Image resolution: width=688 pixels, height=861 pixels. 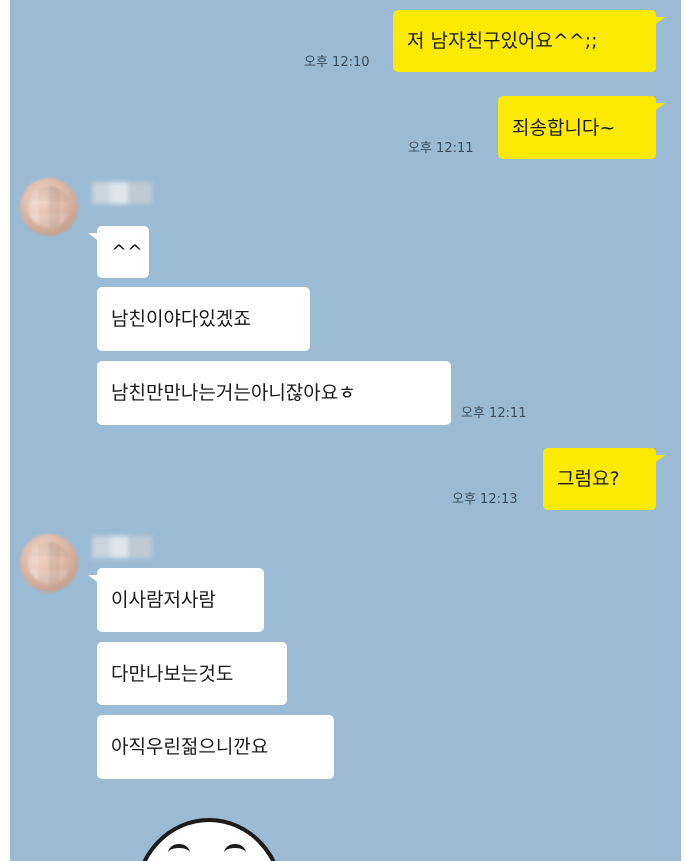 I want to click on sticker-face, so click(x=209, y=839).